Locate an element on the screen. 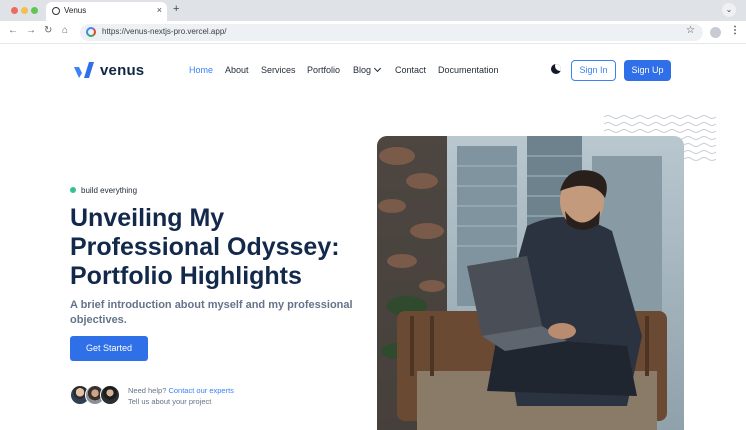 The width and height of the screenshot is (746, 430). nav-home: Home is located at coordinates (201, 70).